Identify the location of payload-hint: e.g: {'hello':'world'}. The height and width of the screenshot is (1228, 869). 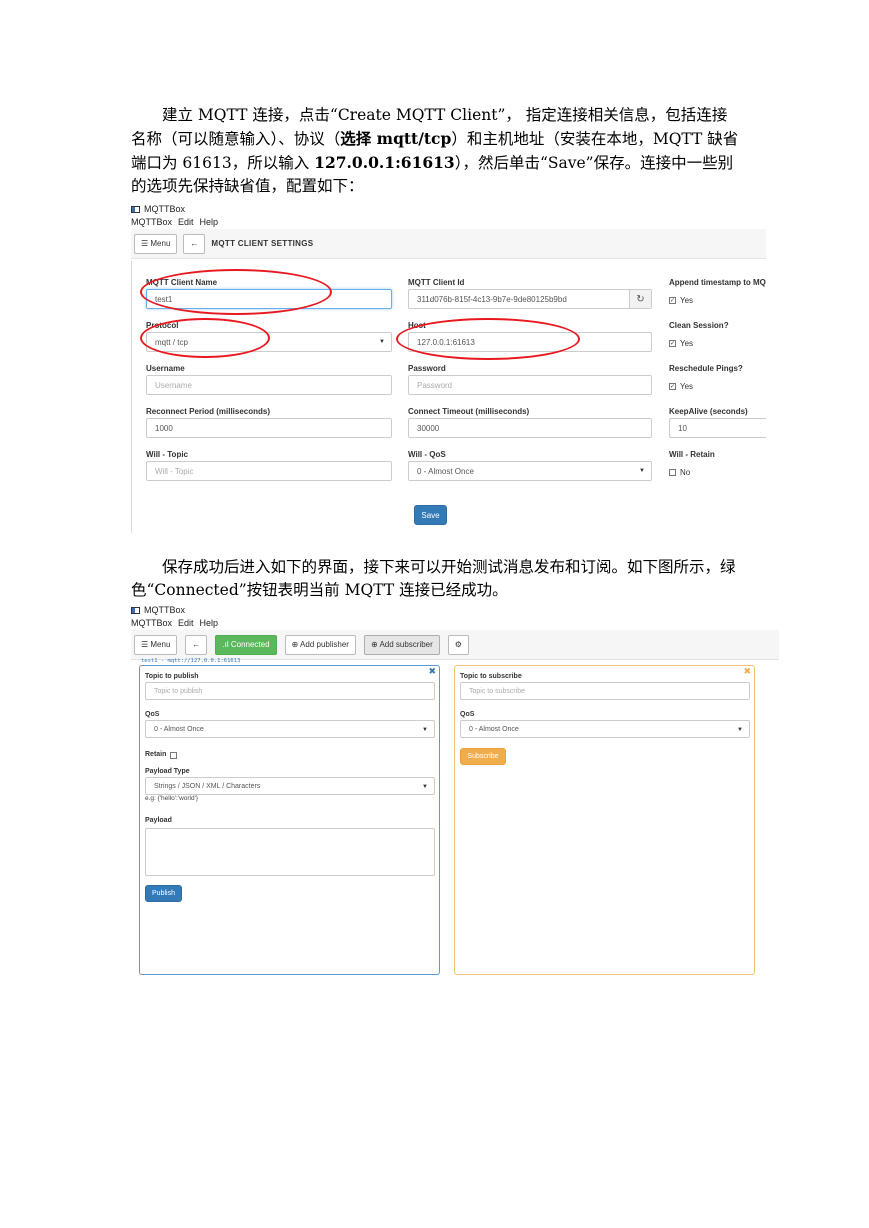
(172, 798).